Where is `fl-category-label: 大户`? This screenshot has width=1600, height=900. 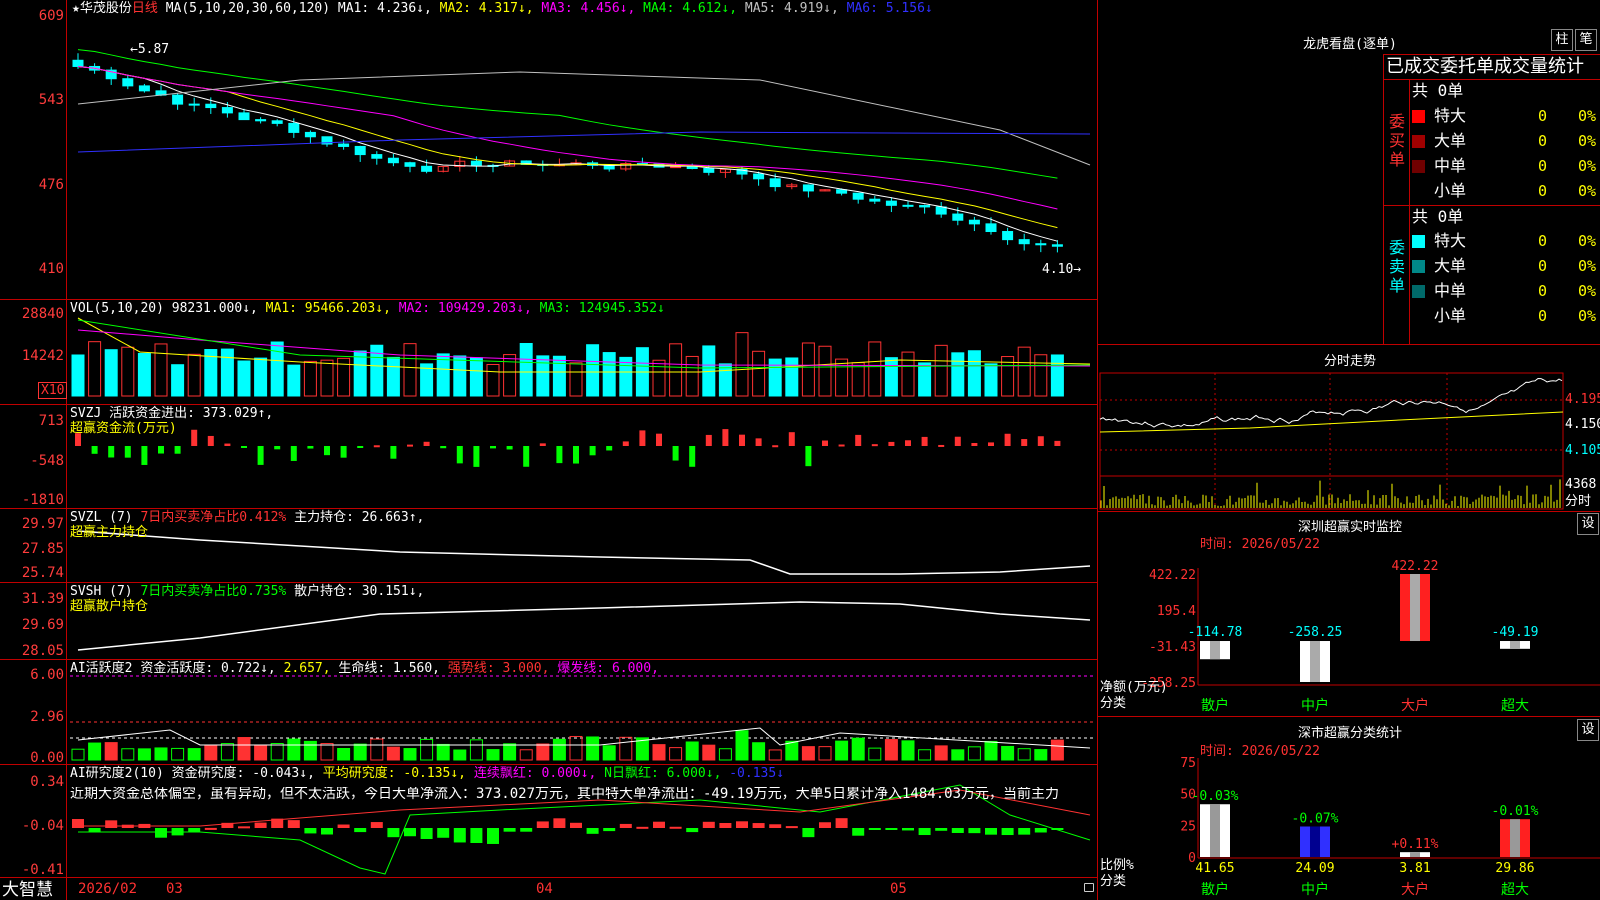 fl-category-label: 大户 is located at coordinates (1415, 889).